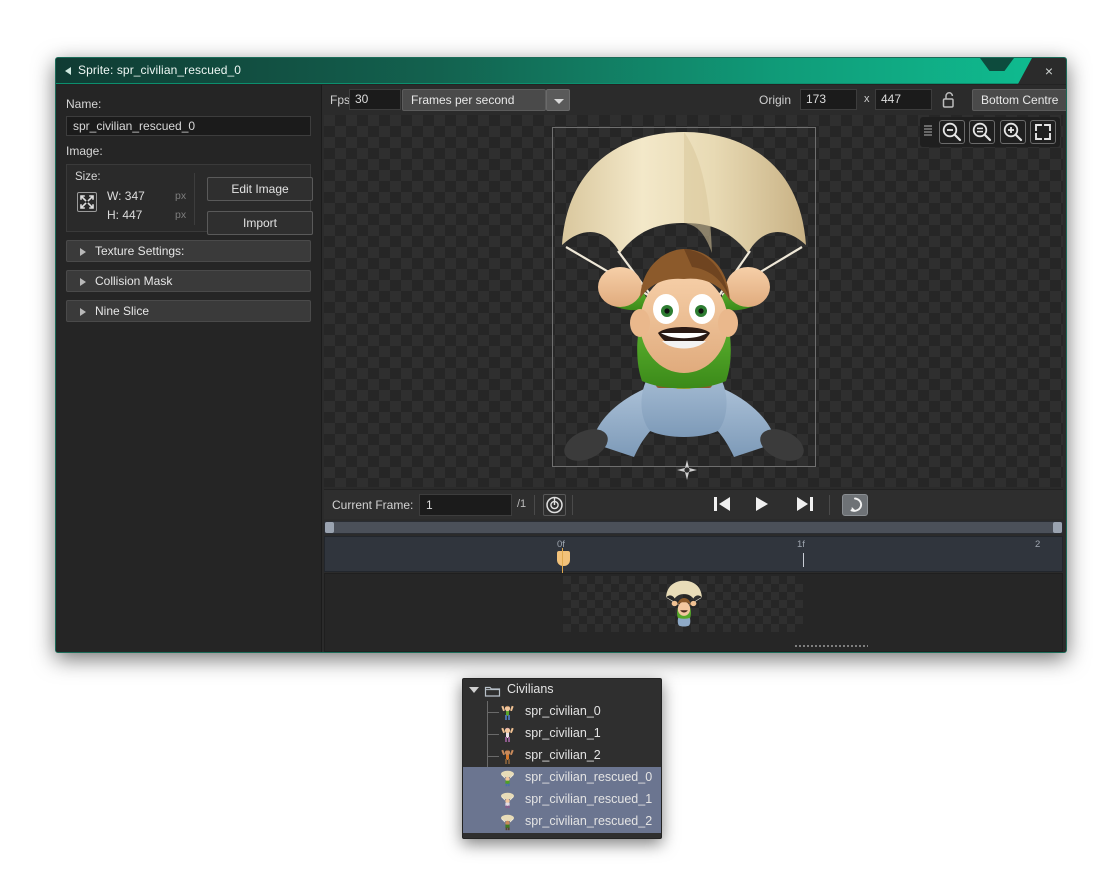 The image size is (1116, 874). I want to click on tree-item-label: spr_civilian_2, so click(563, 755).